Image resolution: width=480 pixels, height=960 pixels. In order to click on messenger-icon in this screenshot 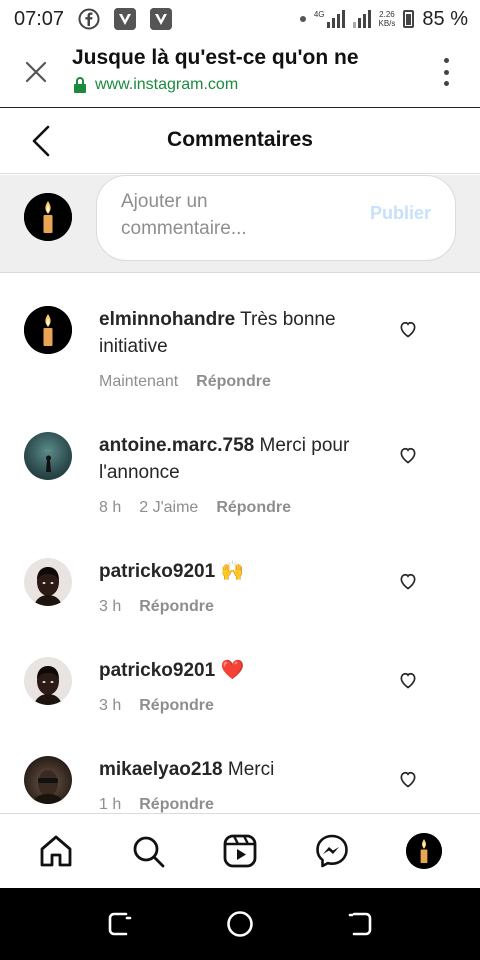, I will do `click(332, 851)`.